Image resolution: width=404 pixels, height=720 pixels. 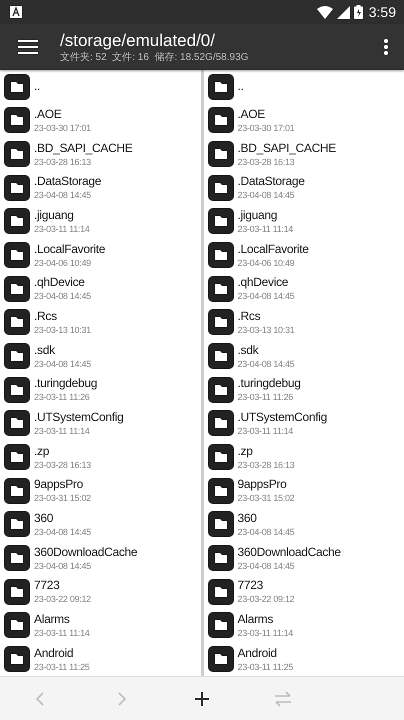 What do you see at coordinates (62, 666) in the screenshot?
I see `modified-date: 23-03-11 11:25` at bounding box center [62, 666].